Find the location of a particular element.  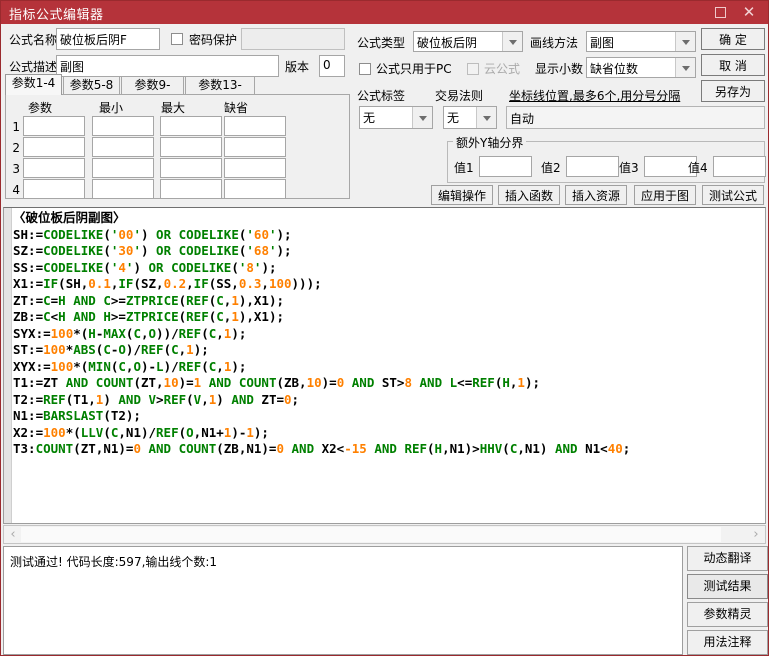

title-bar: 指标公式编辑器 ✕ is located at coordinates (384, 12).